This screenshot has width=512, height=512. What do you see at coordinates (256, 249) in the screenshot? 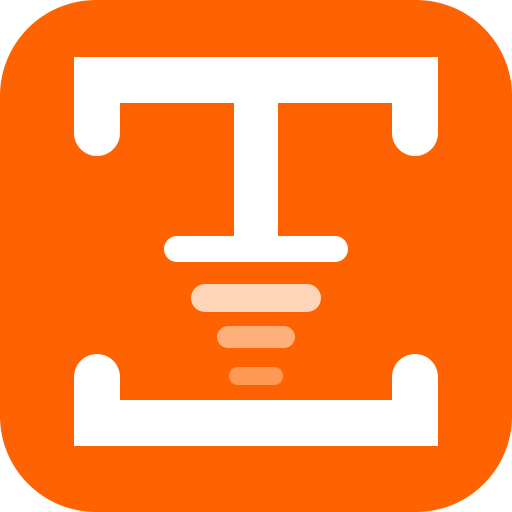
I see `text-cursor-base` at bounding box center [256, 249].